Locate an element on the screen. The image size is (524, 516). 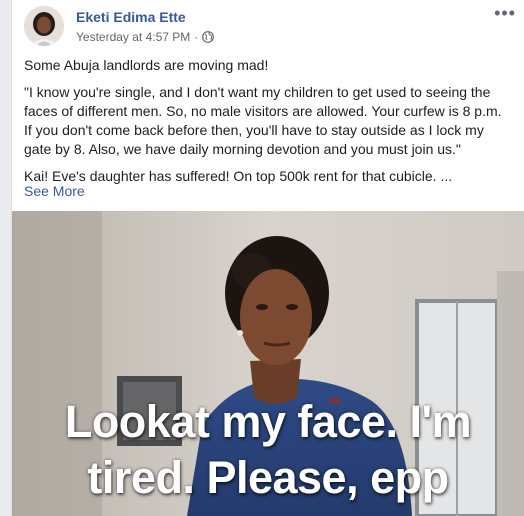
author-avatar is located at coordinates (44, 26).